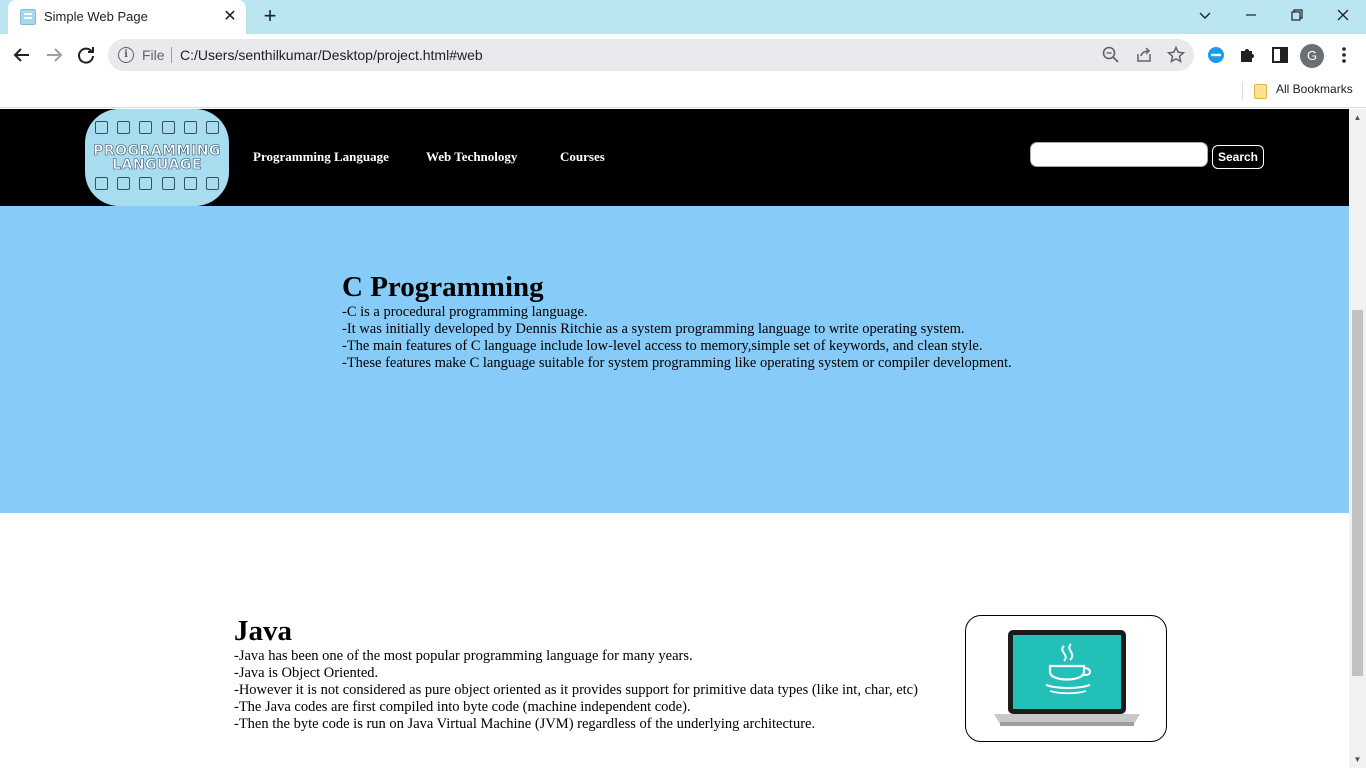  Describe the element at coordinates (171, 55) in the screenshot. I see `omnibox-divider` at that location.